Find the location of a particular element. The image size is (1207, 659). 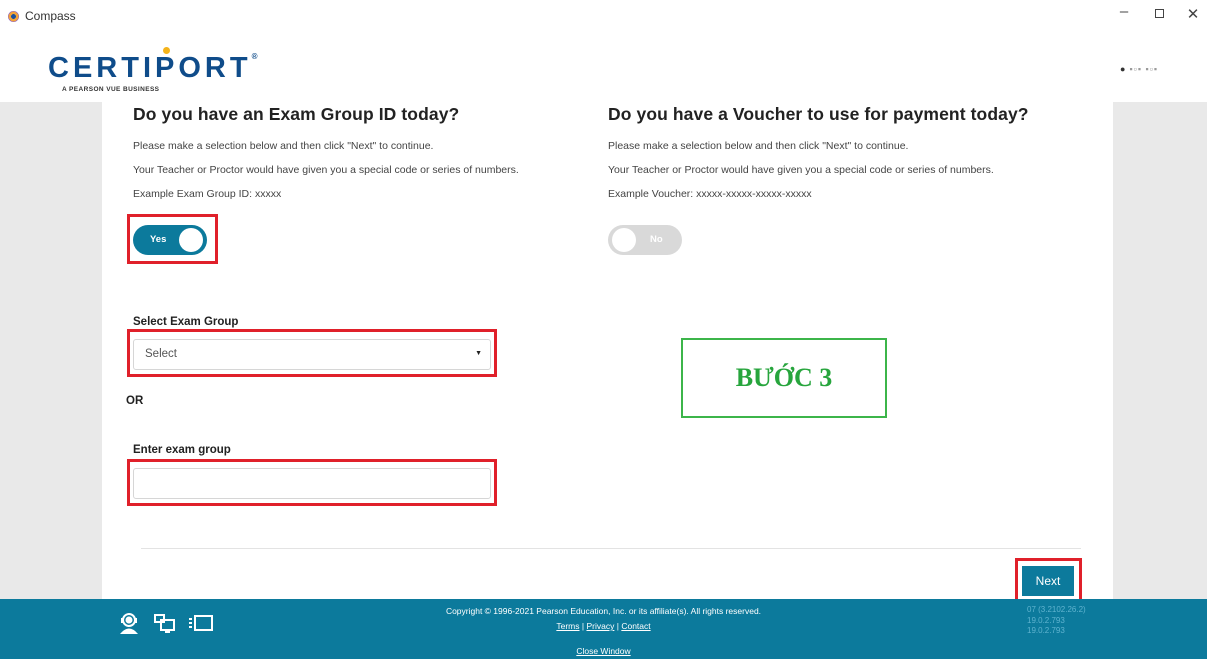

close-window-link: Close Window is located at coordinates (603, 651).